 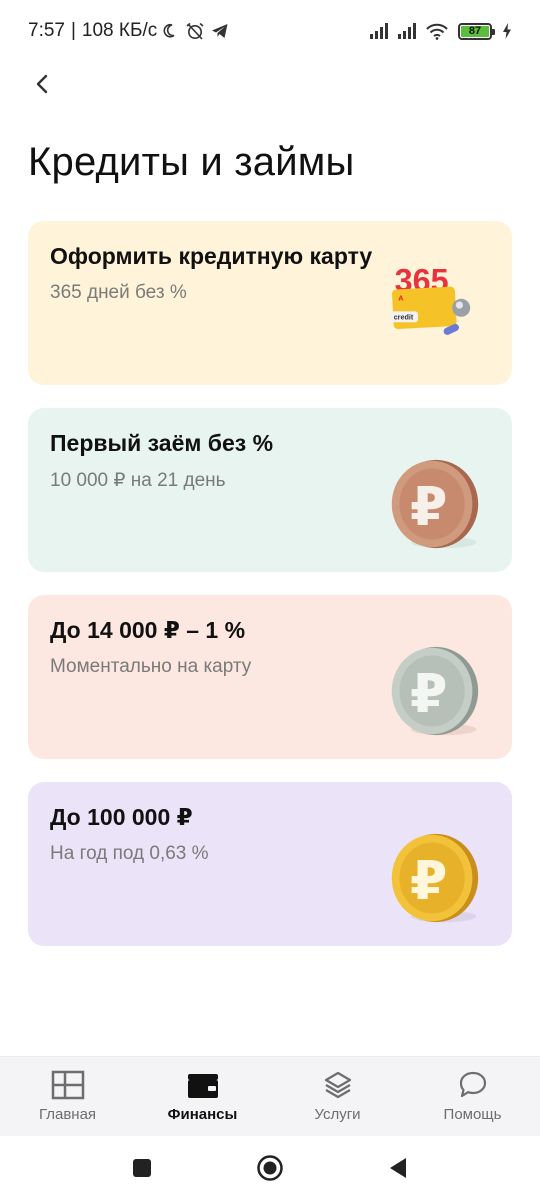 What do you see at coordinates (129, 853) in the screenshot?
I see `card-subtitle: На год под 0,63 %` at bounding box center [129, 853].